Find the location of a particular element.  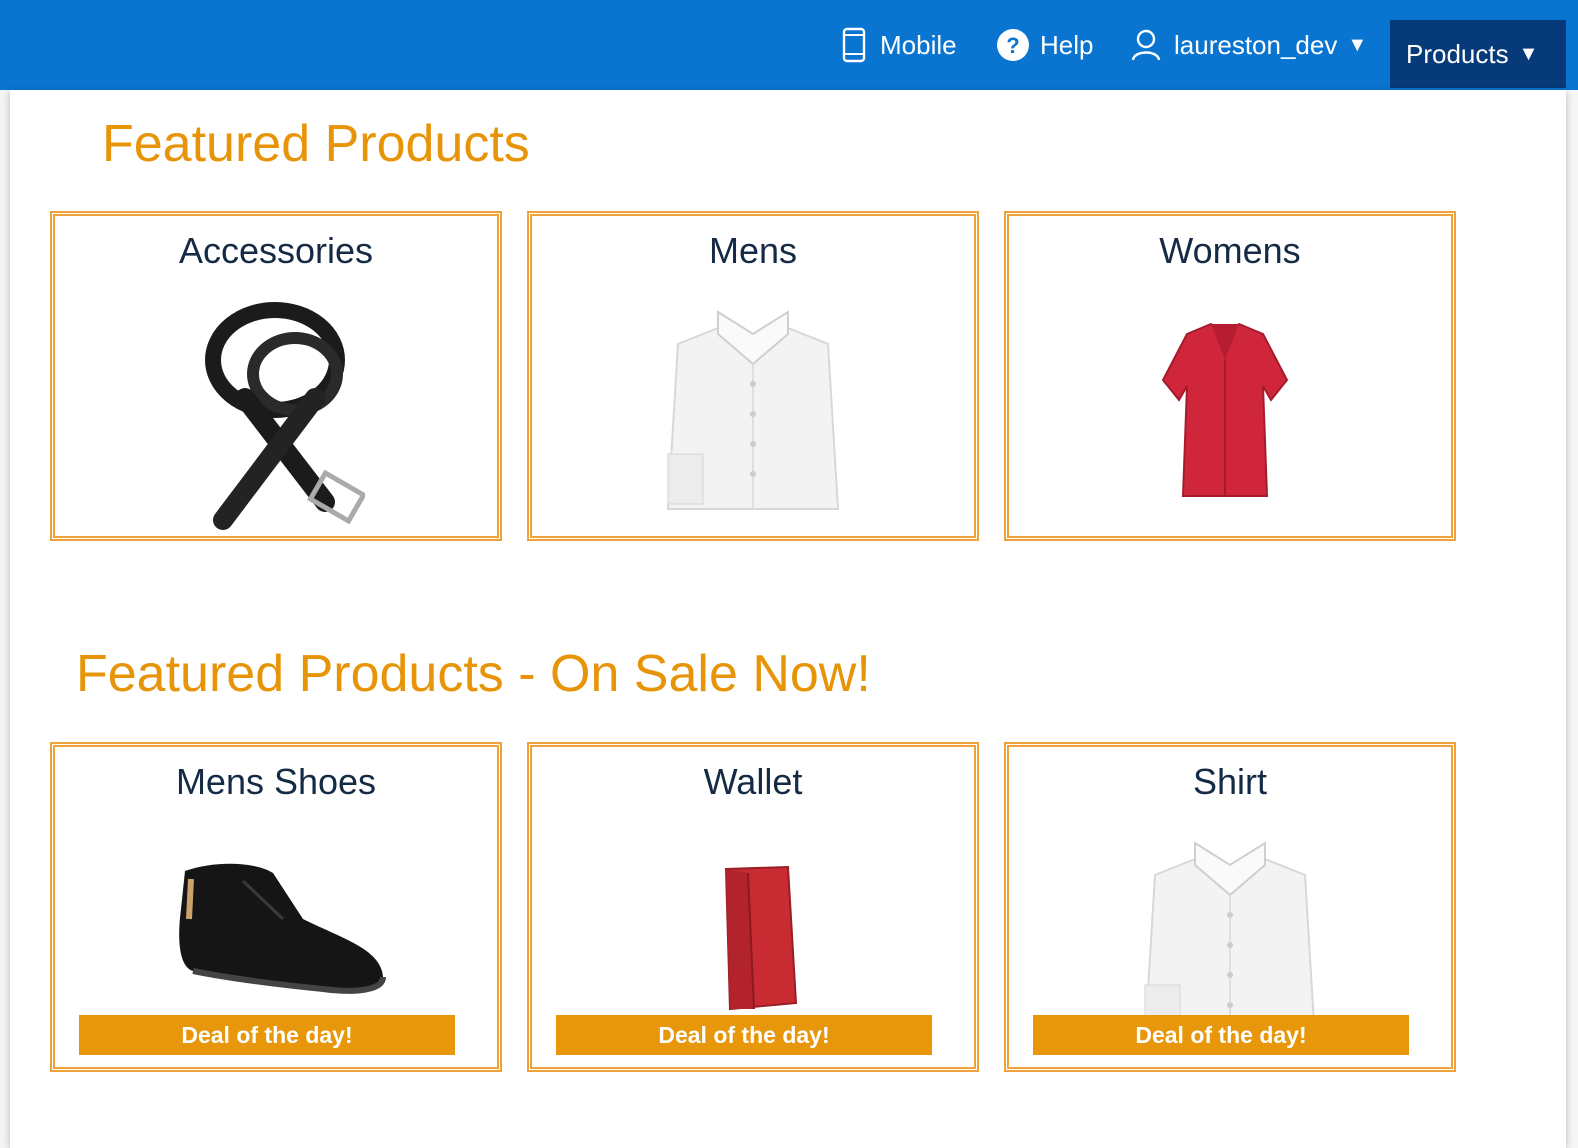

sale-products-title: Featured Products - On Sale Now! is located at coordinates (473, 674).